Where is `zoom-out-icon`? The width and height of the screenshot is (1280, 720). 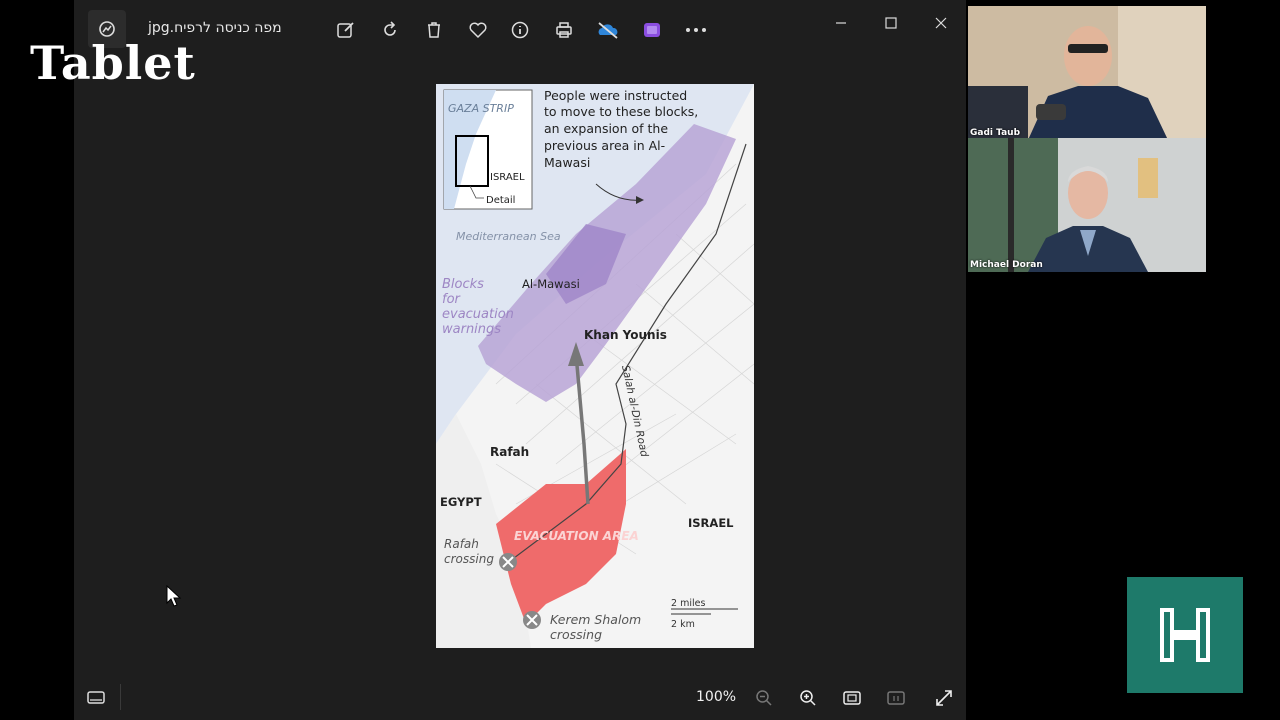
zoom-out-icon is located at coordinates (764, 698).